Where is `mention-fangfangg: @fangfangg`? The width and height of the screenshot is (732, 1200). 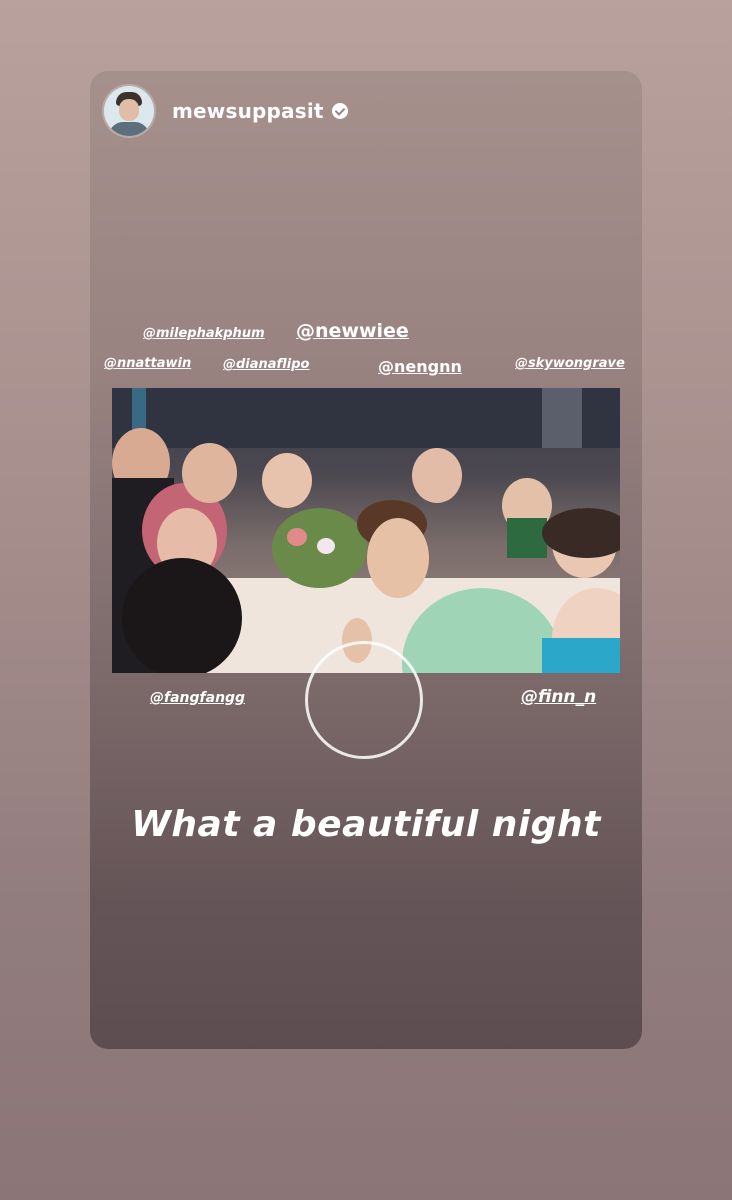 mention-fangfangg: @fangfangg is located at coordinates (197, 698).